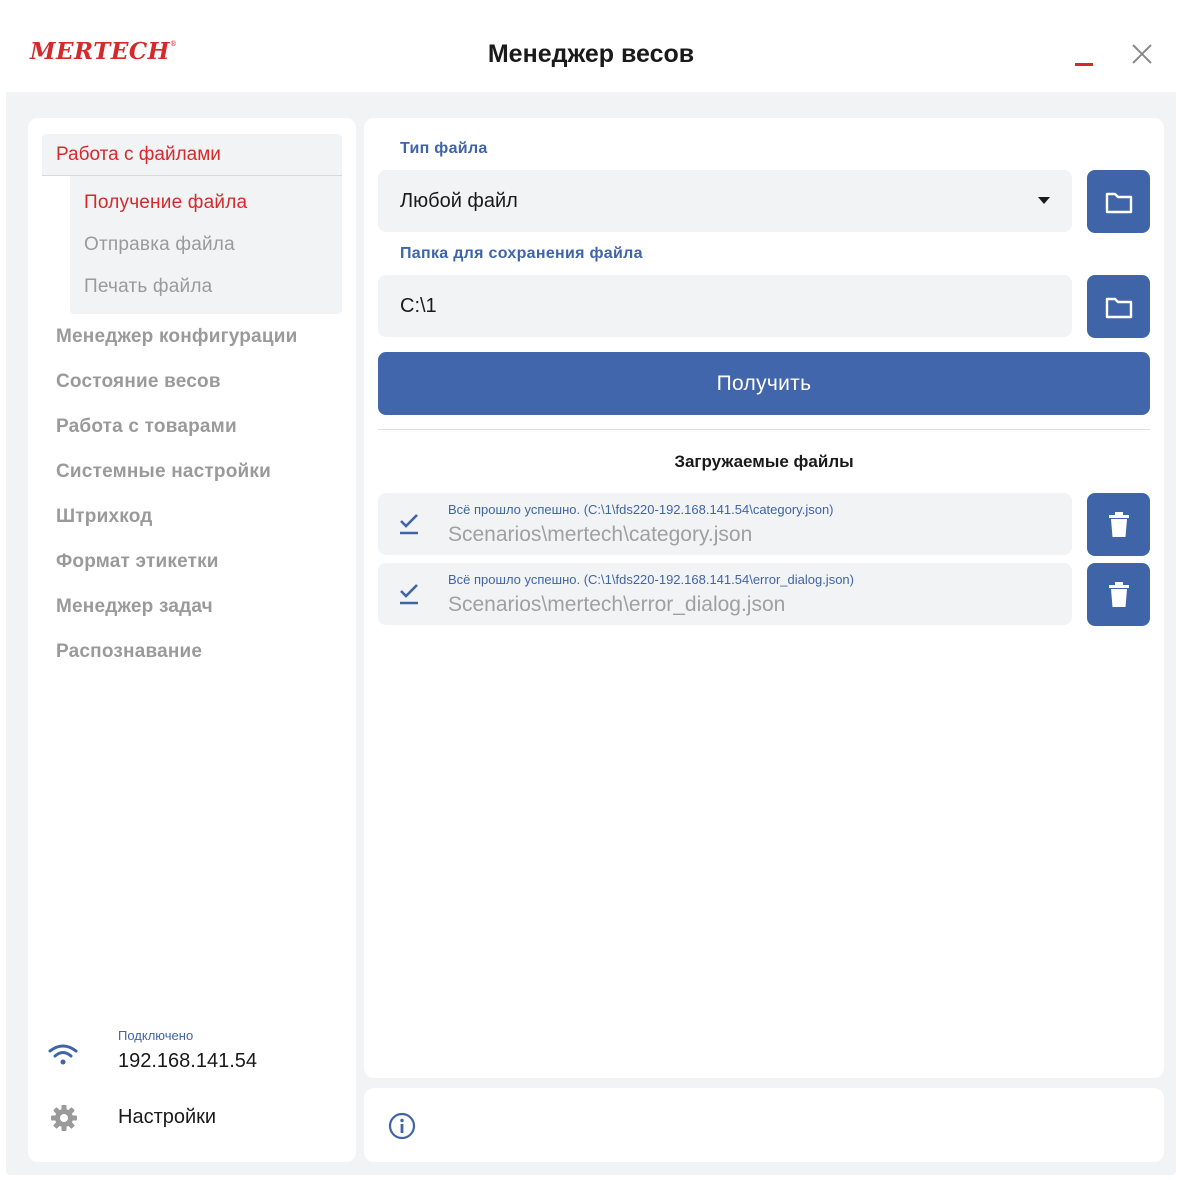  What do you see at coordinates (176, 426) in the screenshot?
I see `nav-item-products: Работа с товарами` at bounding box center [176, 426].